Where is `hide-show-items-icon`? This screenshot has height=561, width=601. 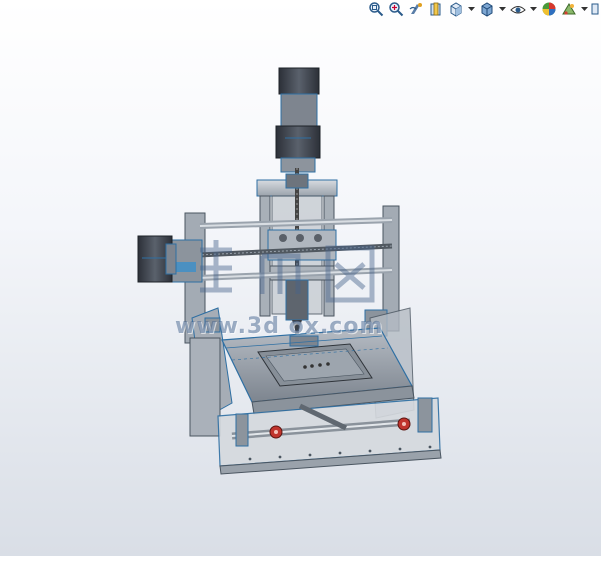 hide-show-items-icon is located at coordinates (518, 9).